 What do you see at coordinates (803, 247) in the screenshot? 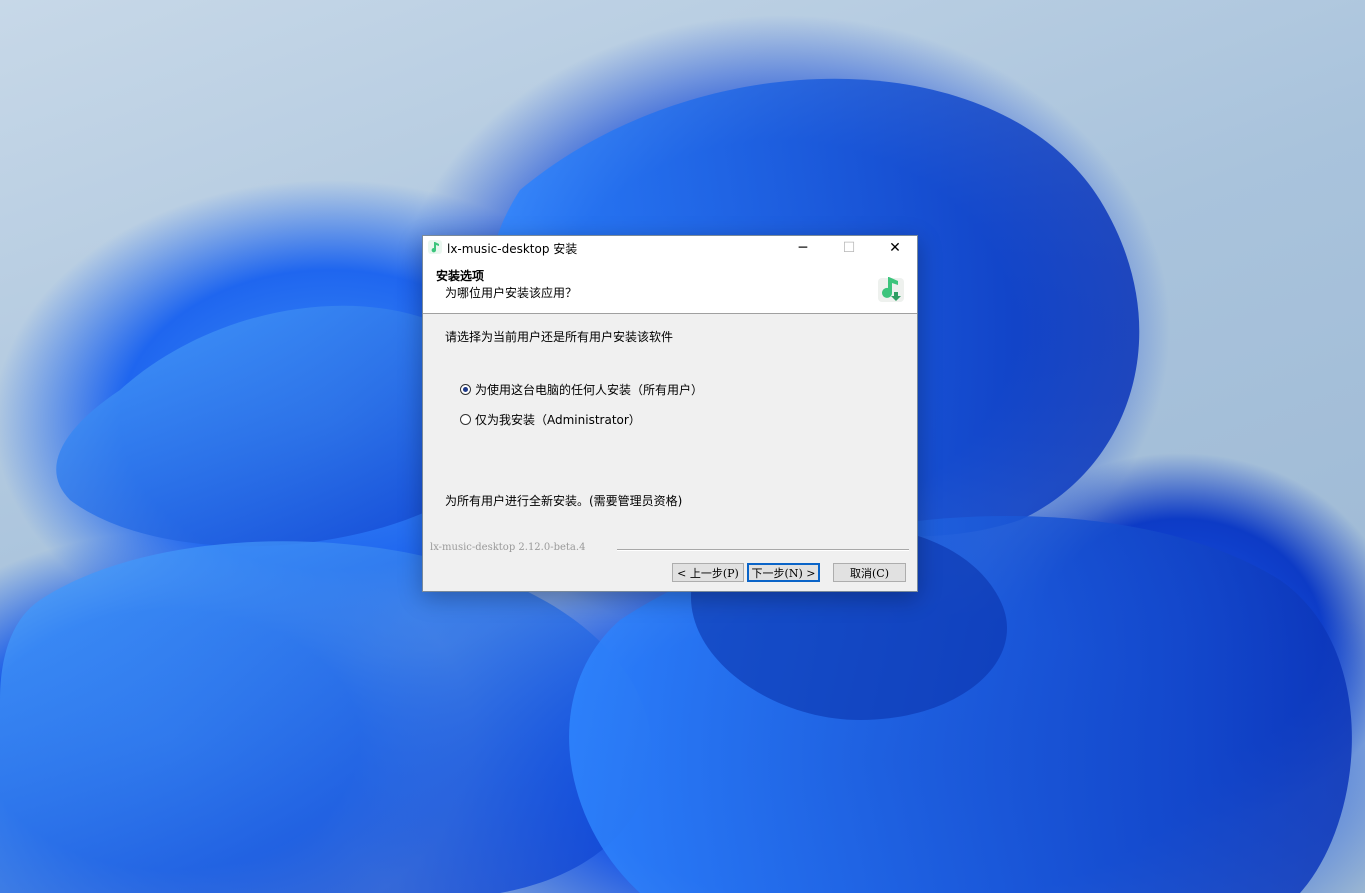
I see `minimize-button: ─` at bounding box center [803, 247].